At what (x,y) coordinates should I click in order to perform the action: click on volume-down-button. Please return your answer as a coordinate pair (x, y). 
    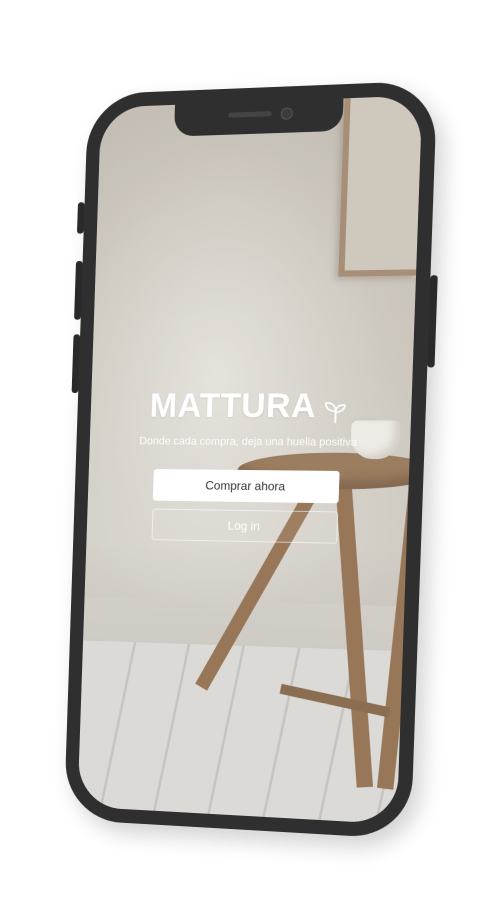
    Looking at the image, I should click on (76, 363).